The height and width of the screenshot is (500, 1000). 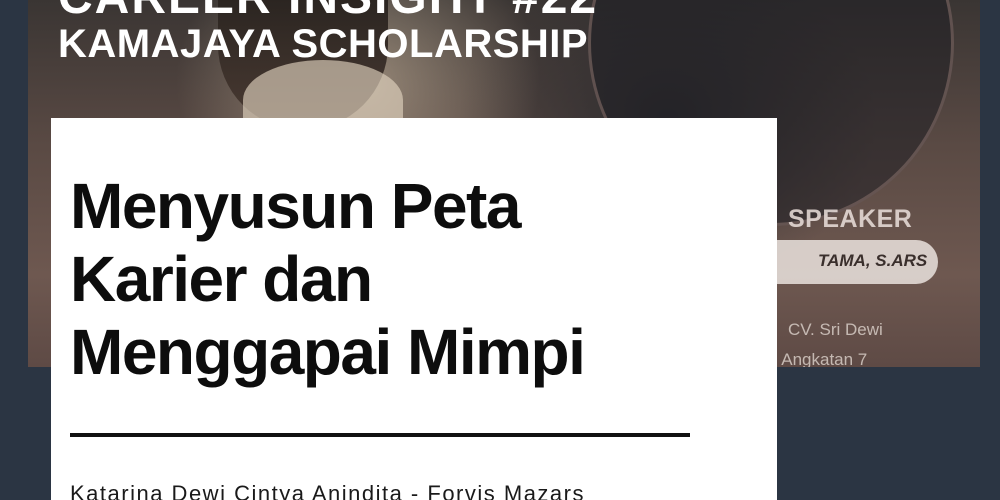 What do you see at coordinates (323, 44) in the screenshot?
I see `organizer-title: KAMAJAYA SCHOLARSHIP` at bounding box center [323, 44].